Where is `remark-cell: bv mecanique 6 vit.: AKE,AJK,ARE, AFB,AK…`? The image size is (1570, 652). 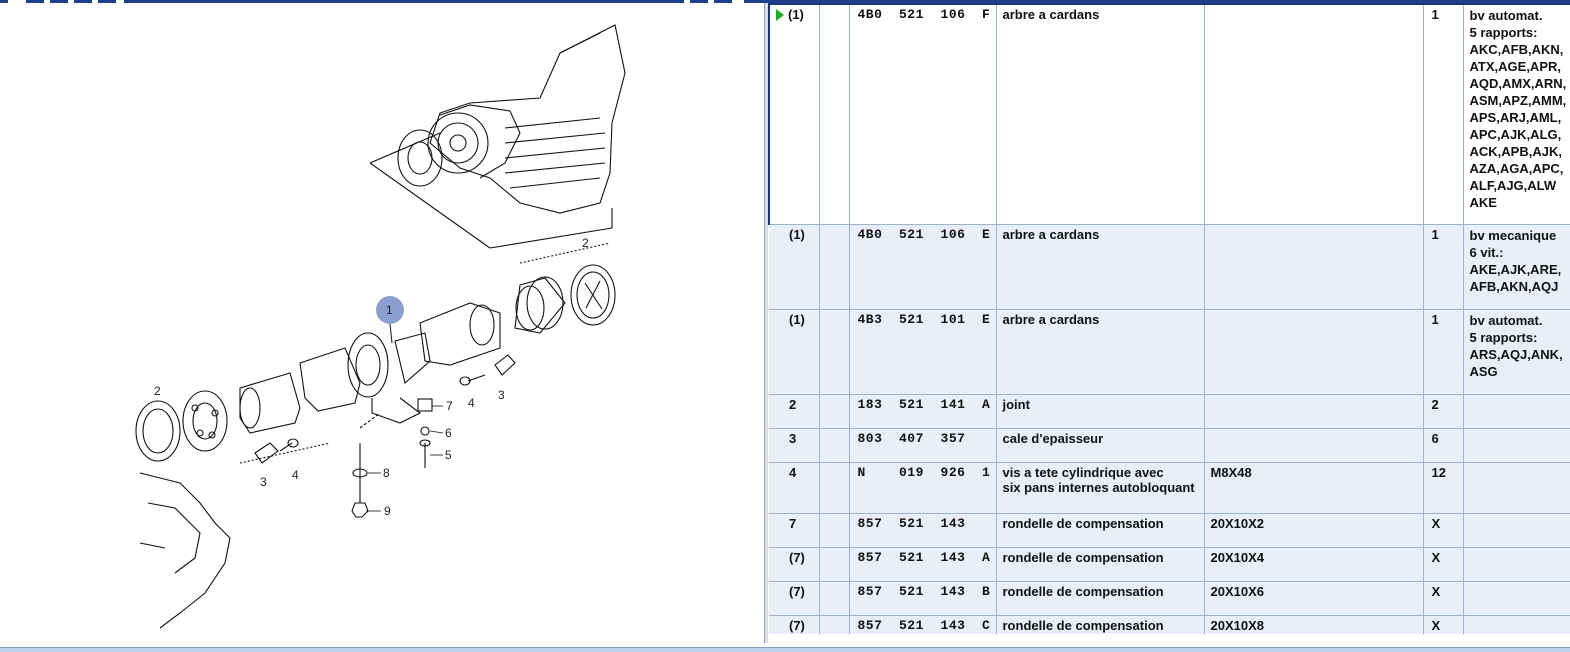 remark-cell: bv mecanique 6 vit.: AKE,AJK,ARE, AFB,AK… is located at coordinates (1516, 267).